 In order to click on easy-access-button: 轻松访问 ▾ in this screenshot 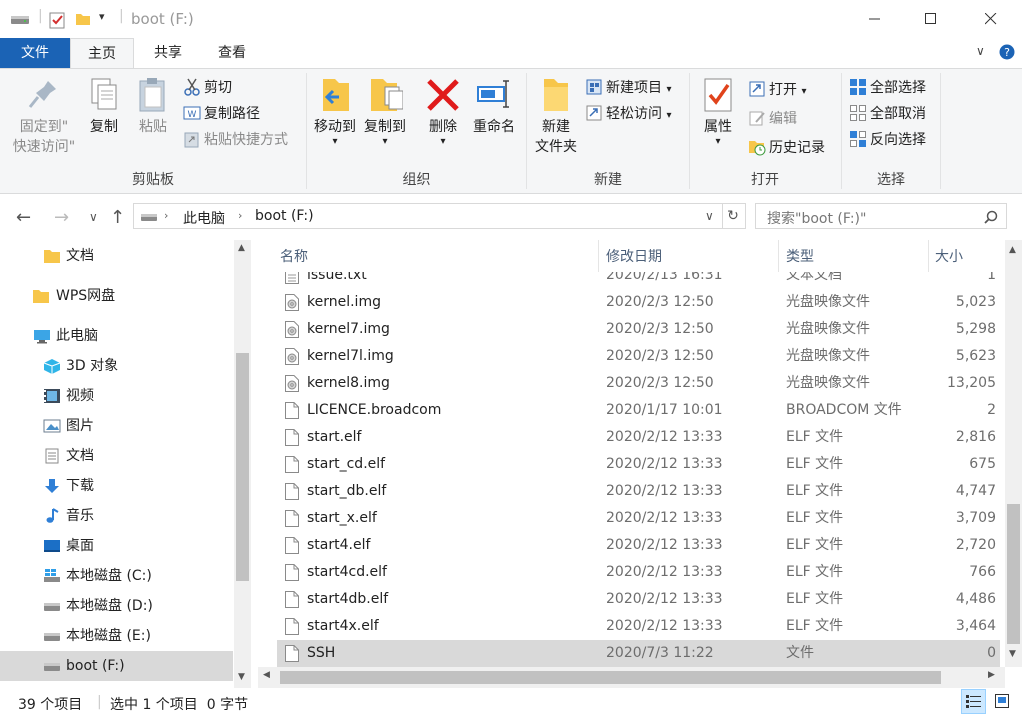, I will do `click(628, 114)`.